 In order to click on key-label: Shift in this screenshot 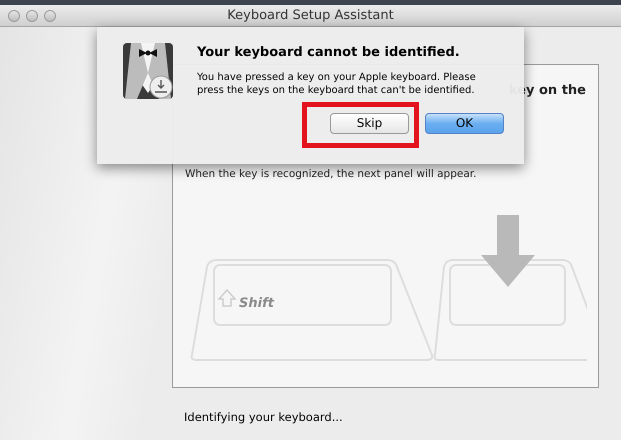, I will do `click(256, 303)`.